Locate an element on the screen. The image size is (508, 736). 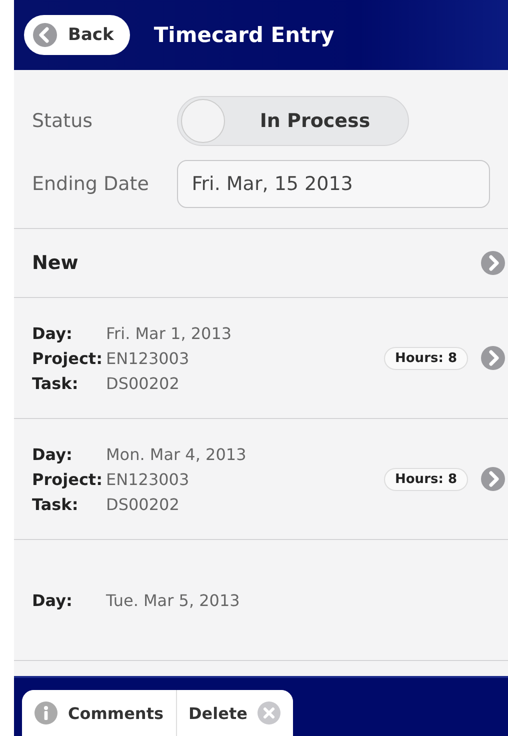
info-icon is located at coordinates (46, 713).